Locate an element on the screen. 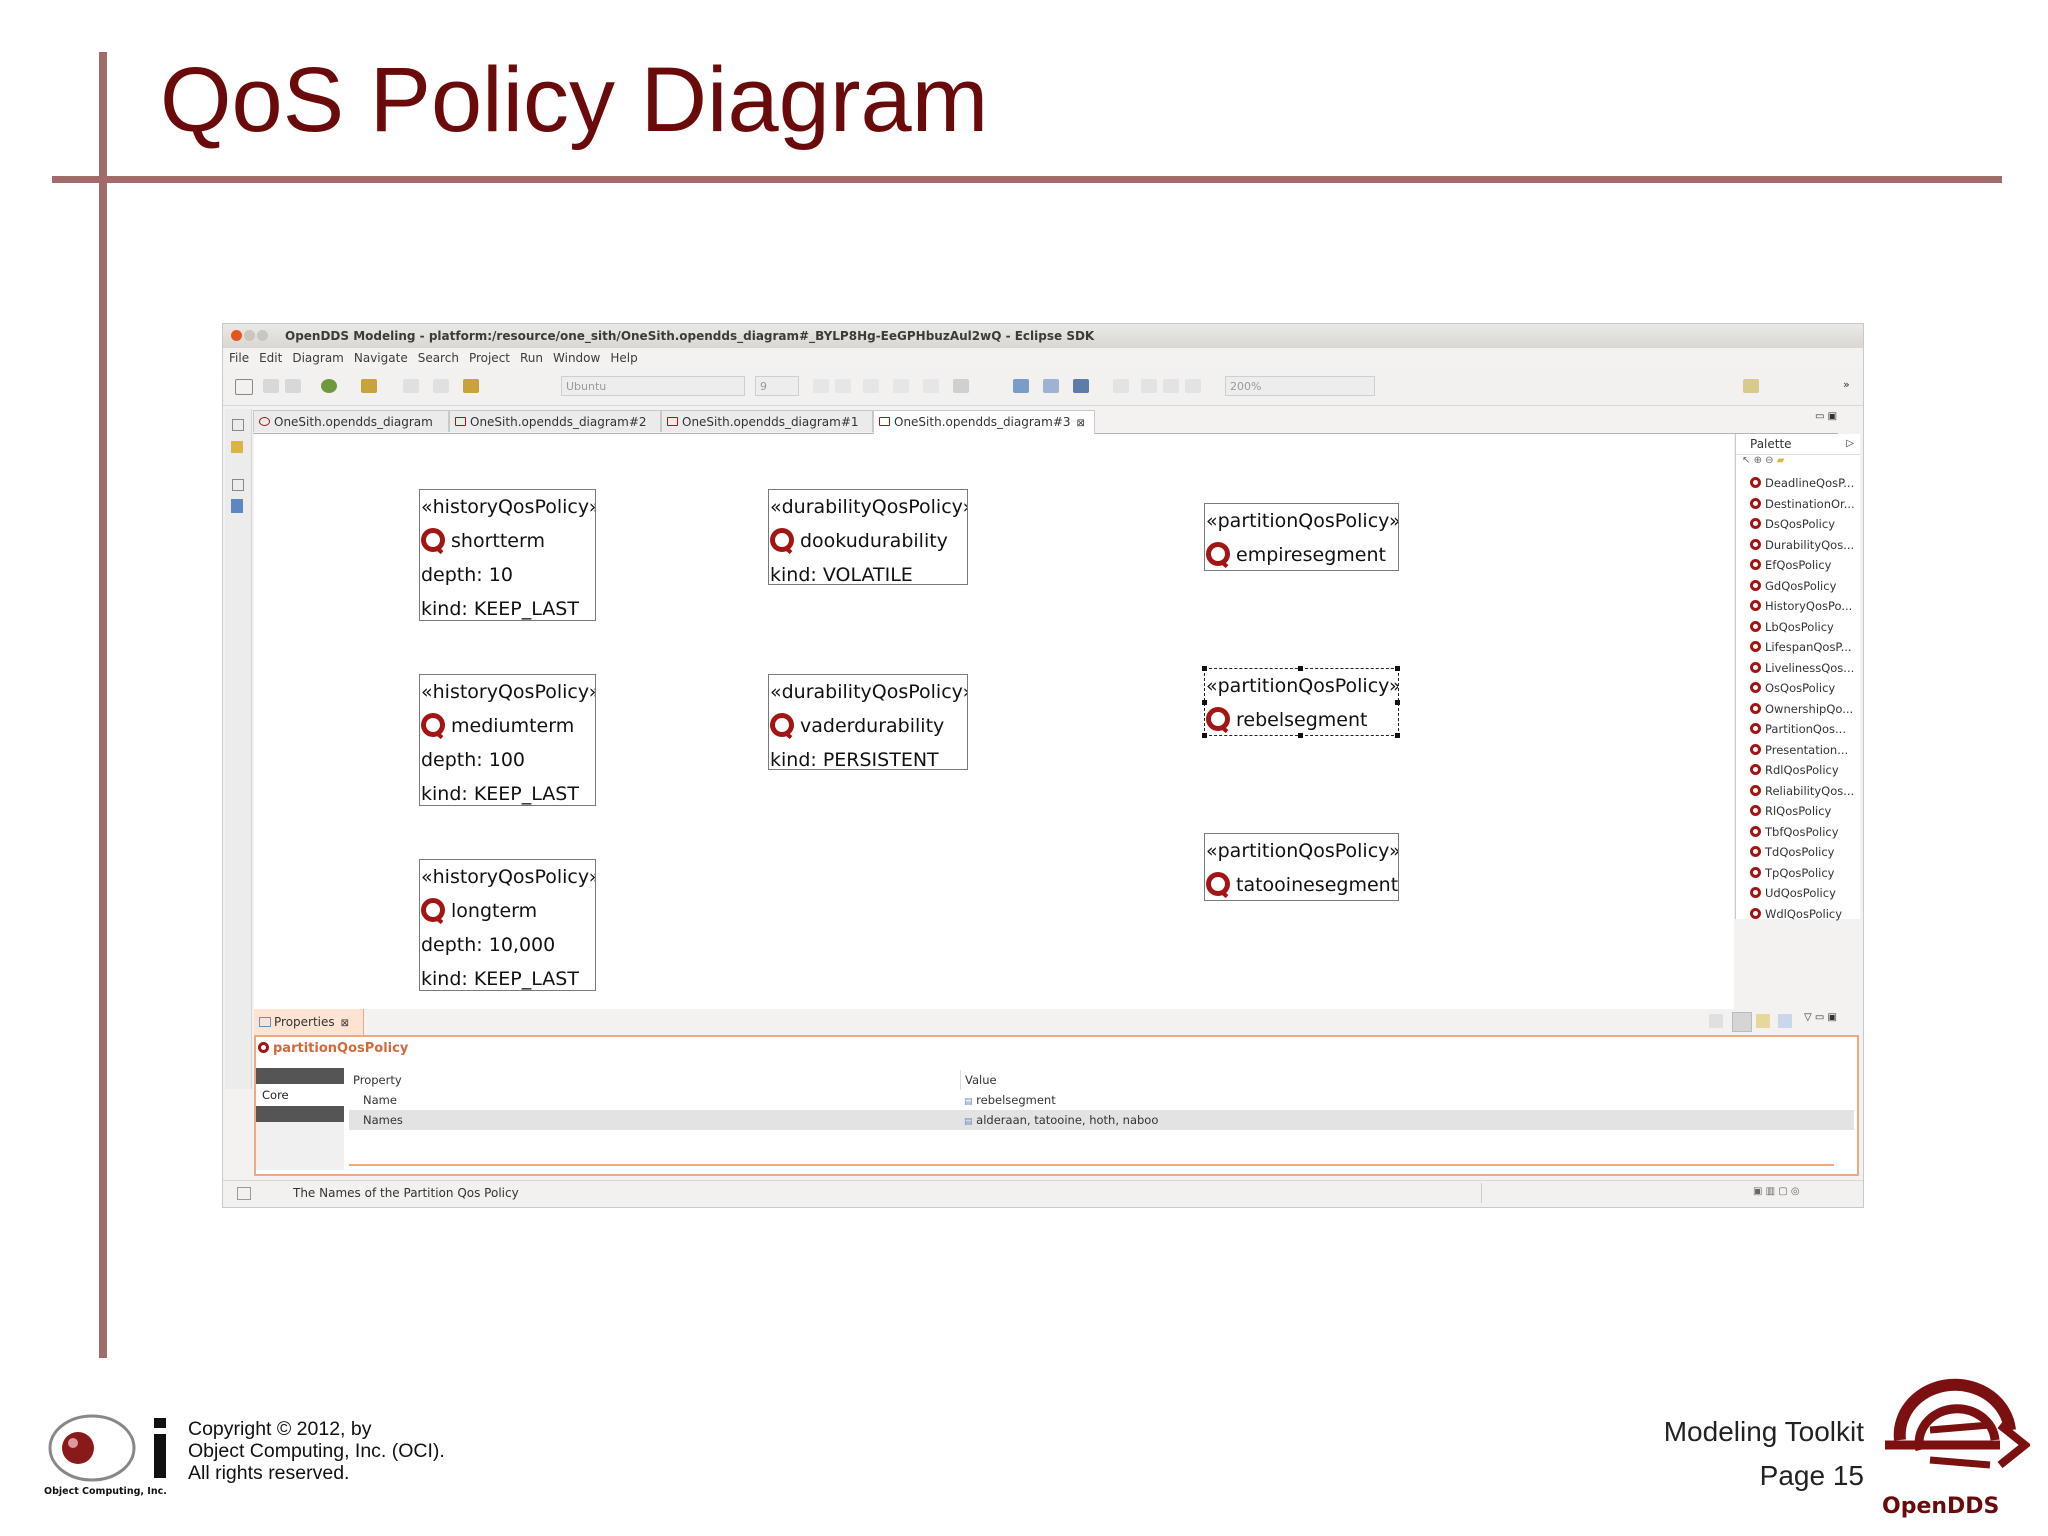  minimize-window-button is located at coordinates (249, 335).